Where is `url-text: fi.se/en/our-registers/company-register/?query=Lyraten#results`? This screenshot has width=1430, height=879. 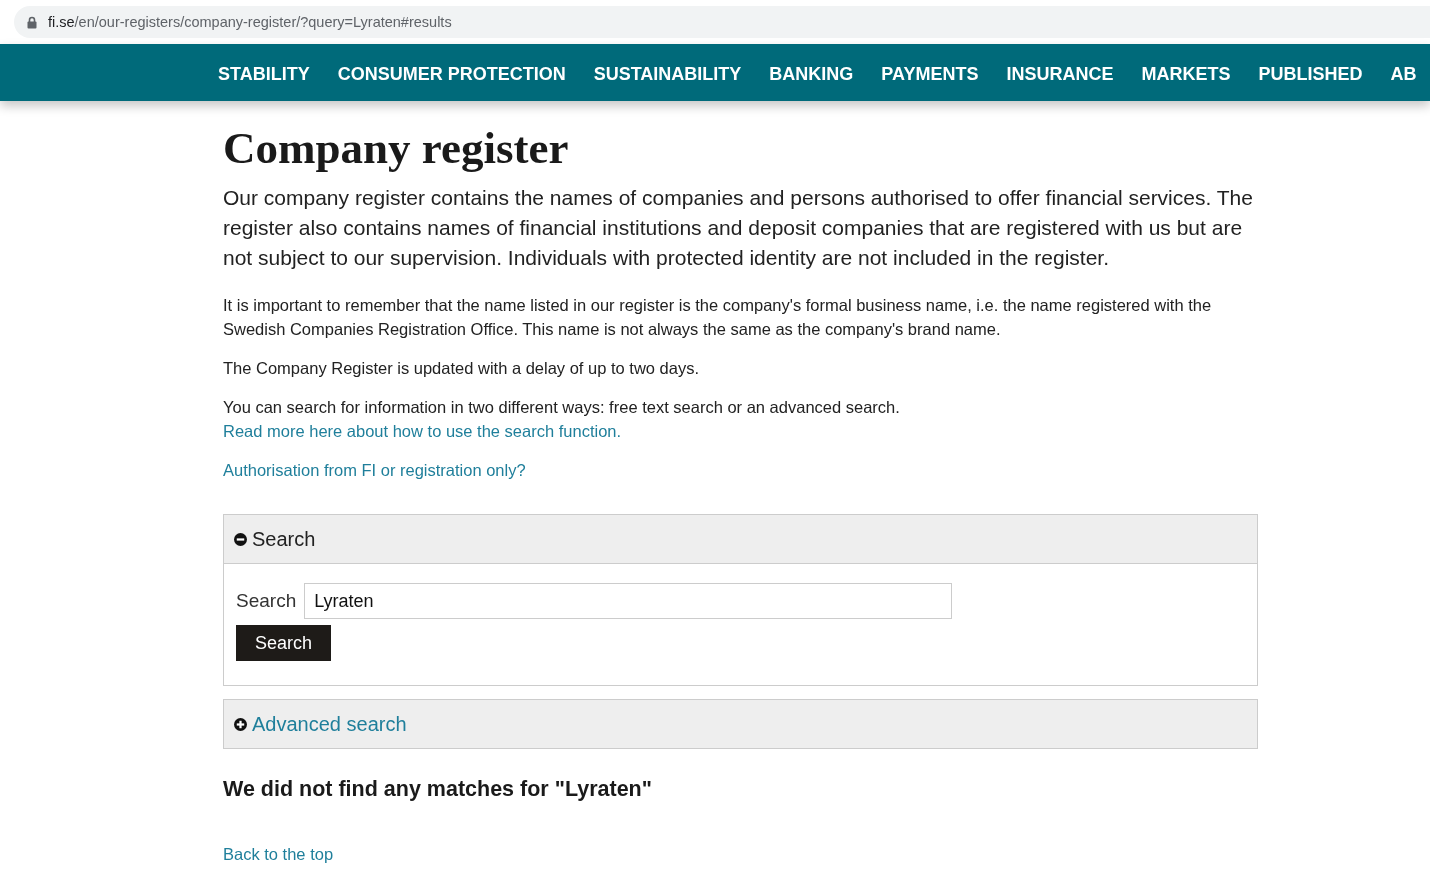
url-text: fi.se/en/our-registers/company-register/?query=Lyraten#results is located at coordinates (250, 22).